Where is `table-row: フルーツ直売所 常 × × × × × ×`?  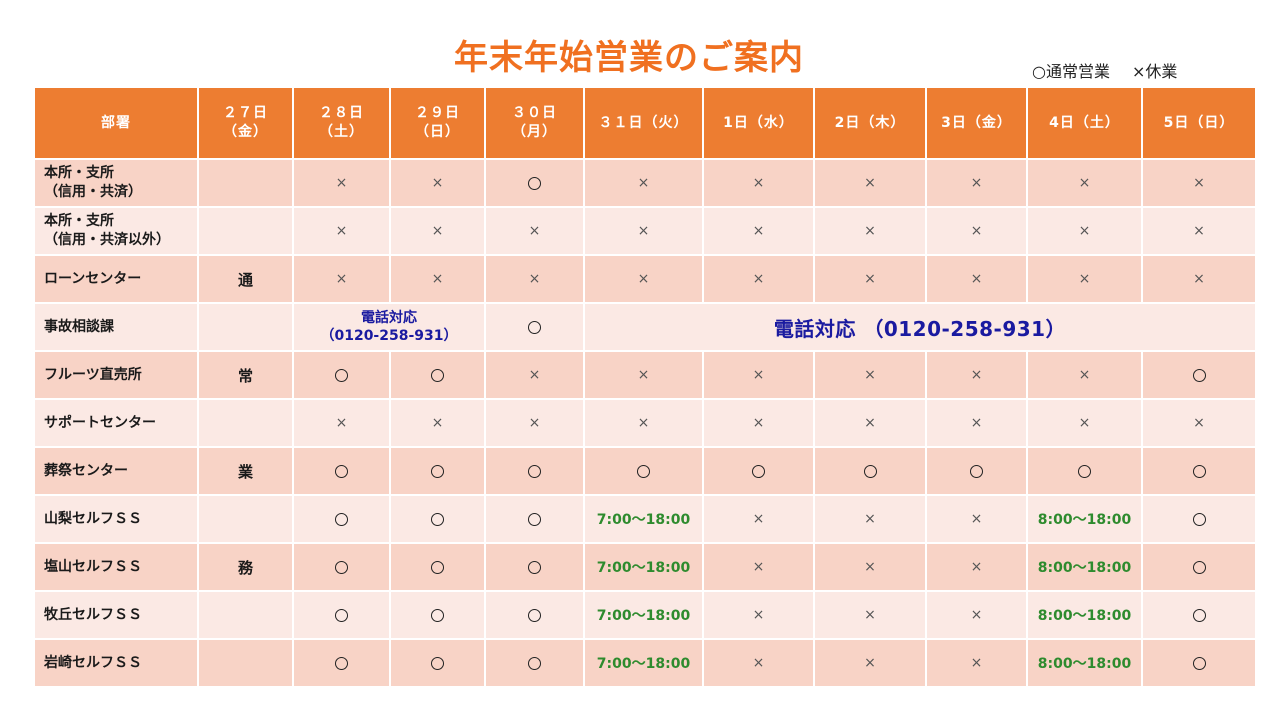
table-row: フルーツ直売所 常 × × × × × × is located at coordinates (645, 375).